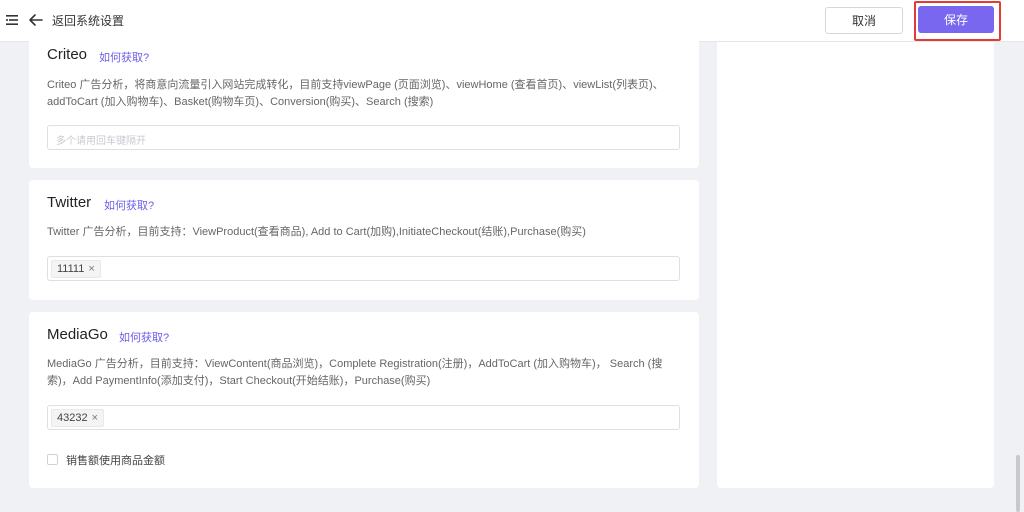 Image resolution: width=1024 pixels, height=512 pixels. I want to click on twitter-id-tag: 11111 ×, so click(76, 269).